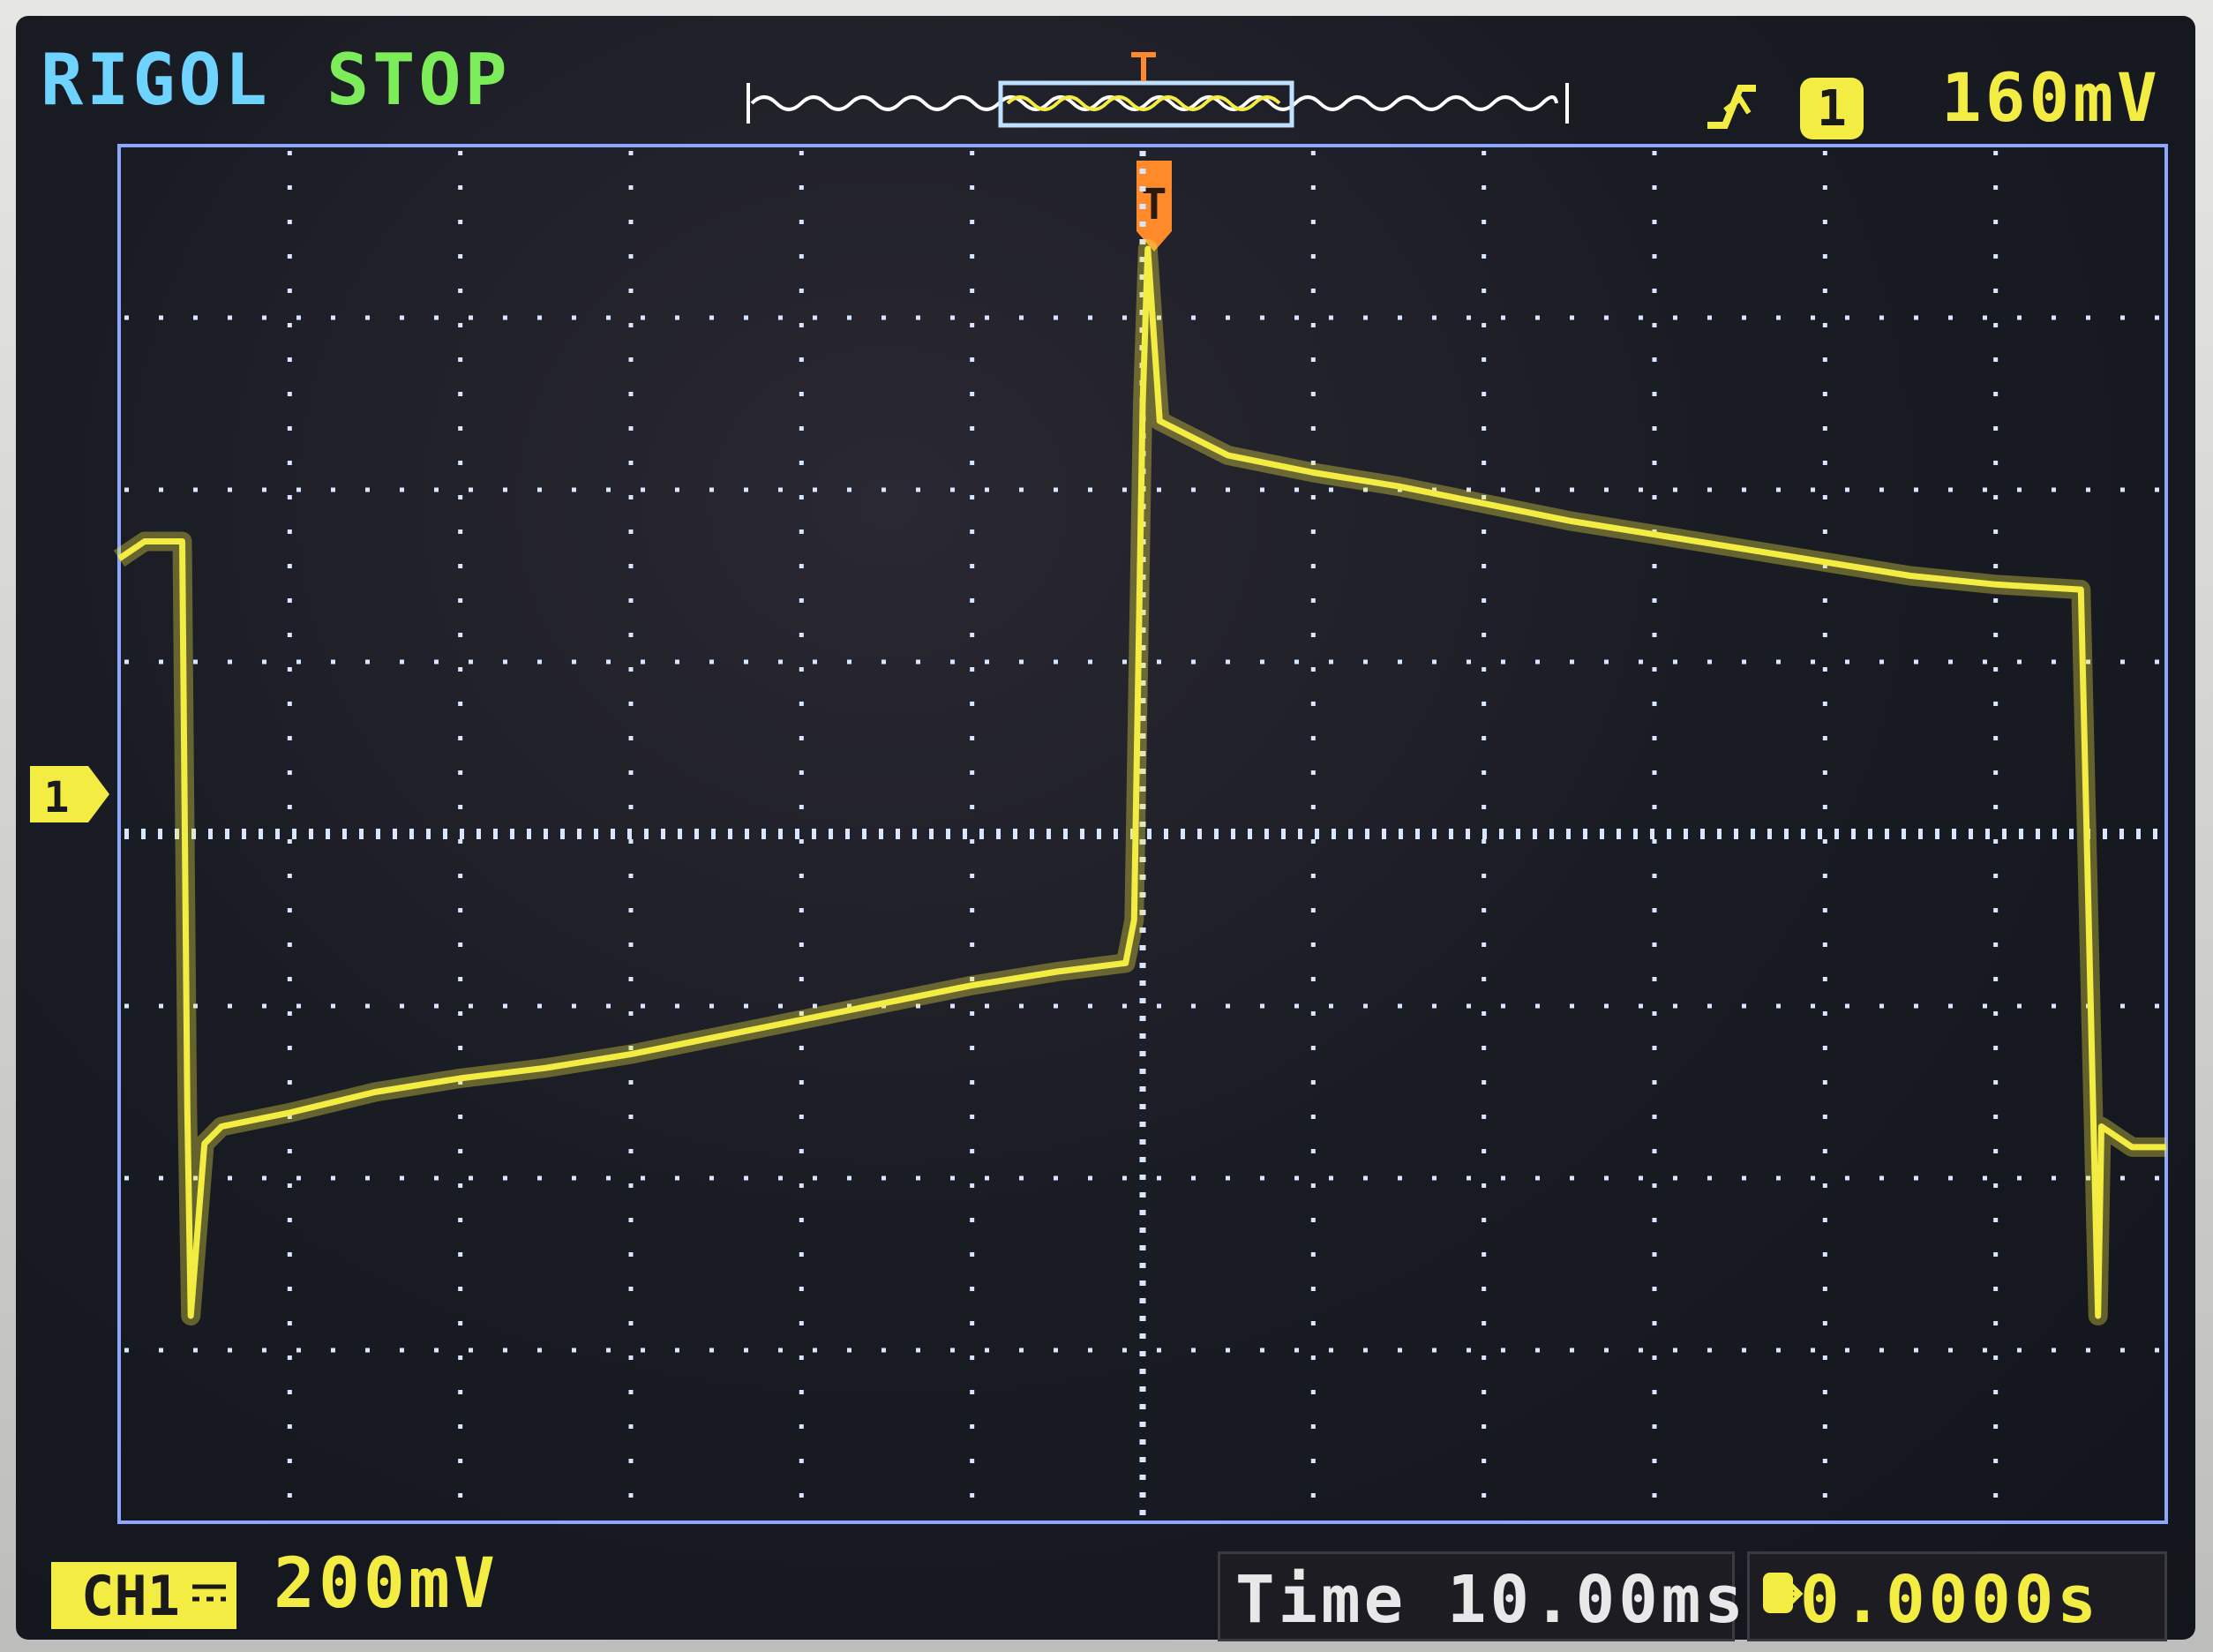 Image resolution: width=2213 pixels, height=1652 pixels. What do you see at coordinates (1950, 1600) in the screenshot?
I see `trigger-offset-value: 0.0000s` at bounding box center [1950, 1600].